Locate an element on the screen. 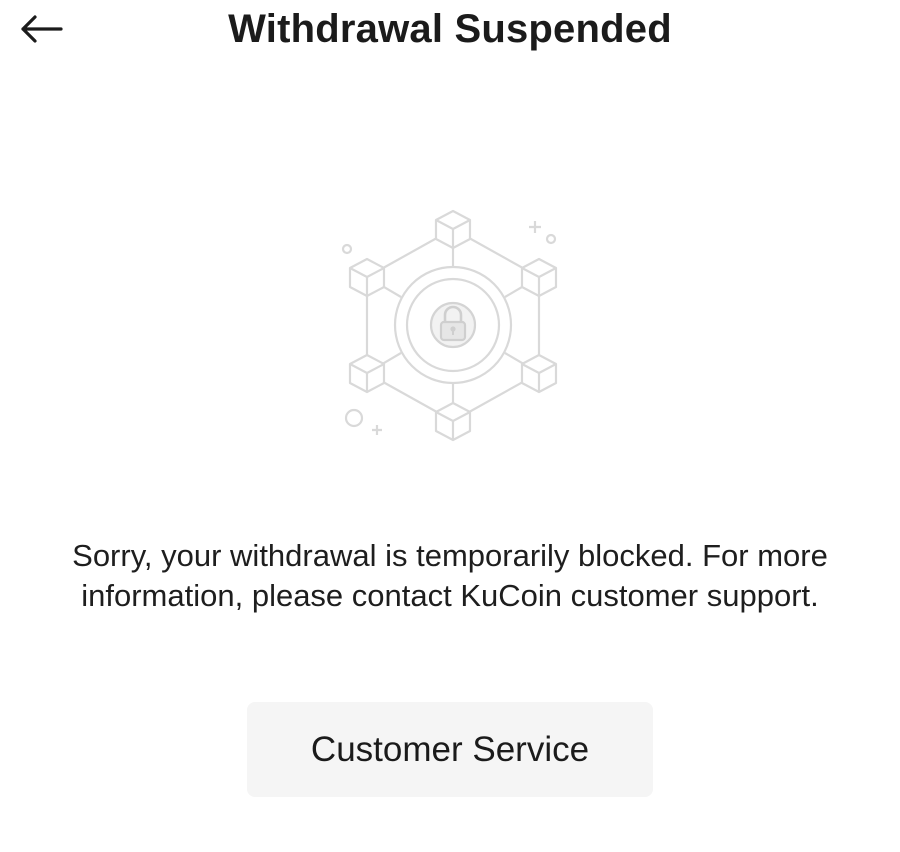  header-bar: Withdrawal Suspended is located at coordinates (450, 31).